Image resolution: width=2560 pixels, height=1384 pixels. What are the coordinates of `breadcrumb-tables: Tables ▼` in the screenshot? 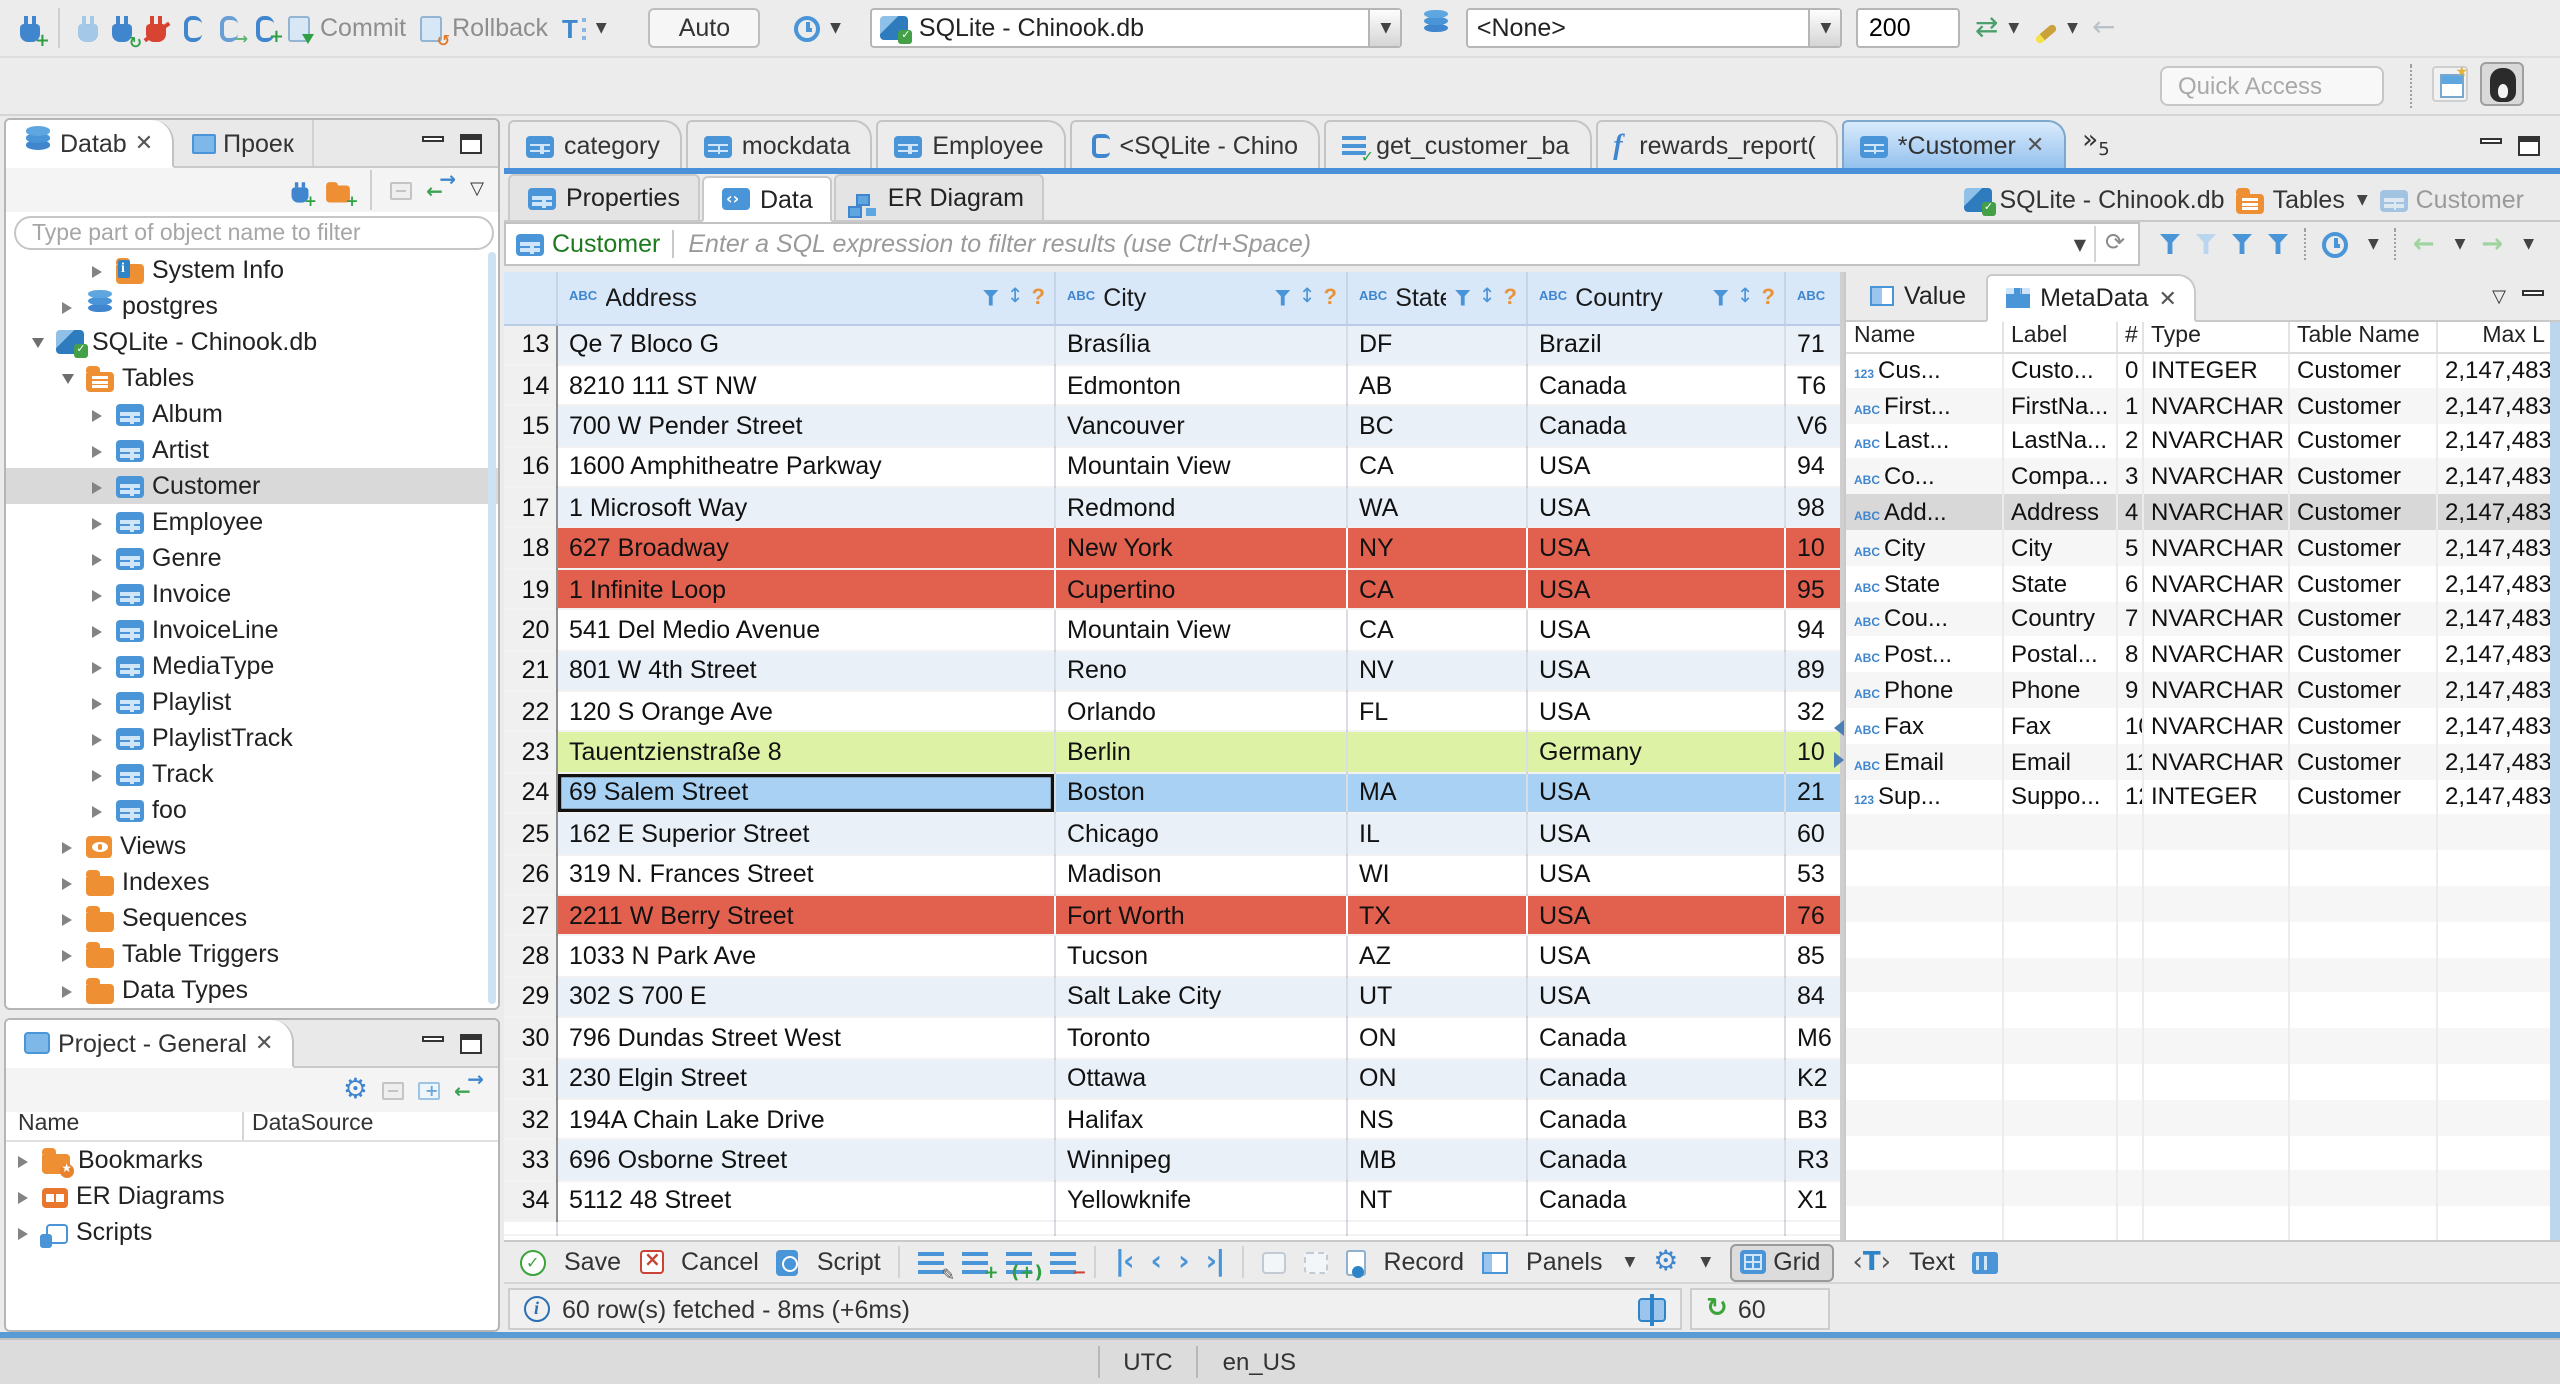 It's located at (2302, 200).